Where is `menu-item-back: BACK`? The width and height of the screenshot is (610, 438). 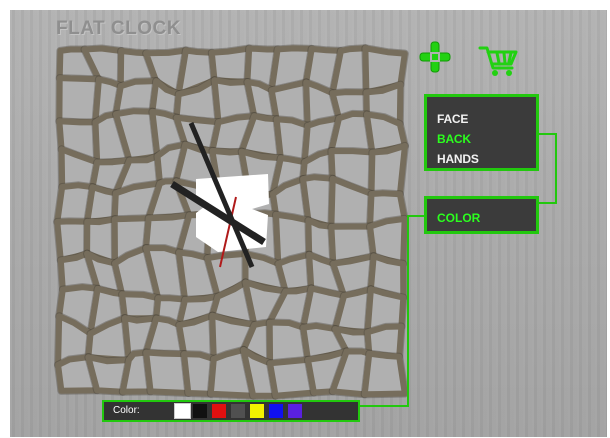 menu-item-back: BACK is located at coordinates (486, 139).